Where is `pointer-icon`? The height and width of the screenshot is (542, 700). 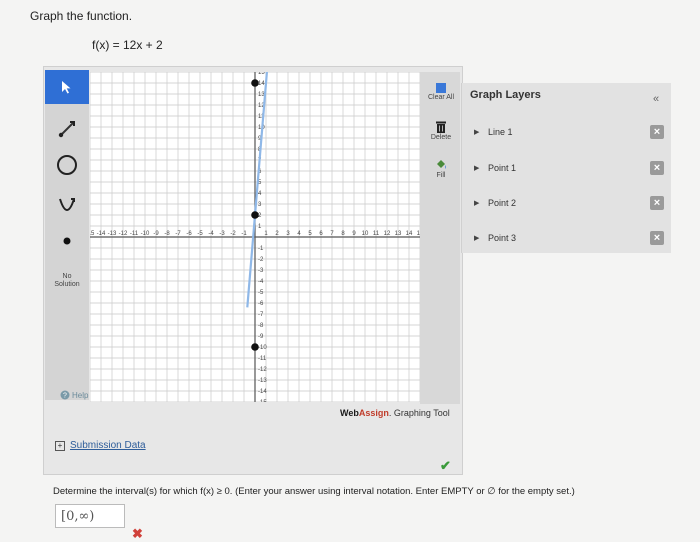 pointer-icon is located at coordinates (66, 87).